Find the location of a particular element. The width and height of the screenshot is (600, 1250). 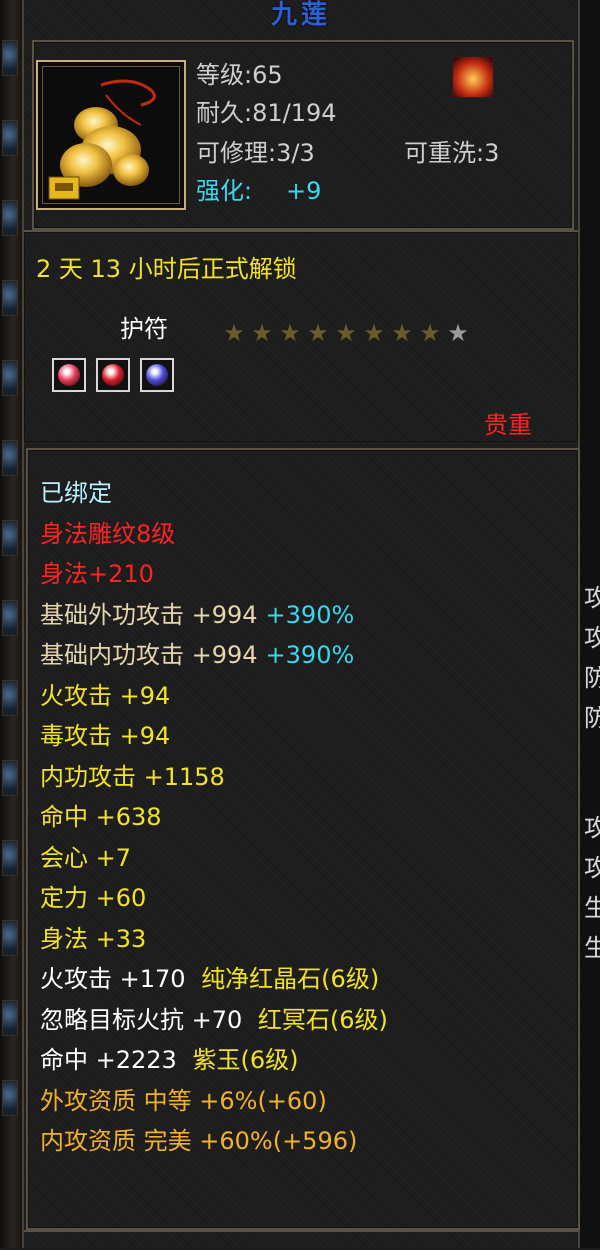

attribute-text: 身法+210 is located at coordinates (97, 574).